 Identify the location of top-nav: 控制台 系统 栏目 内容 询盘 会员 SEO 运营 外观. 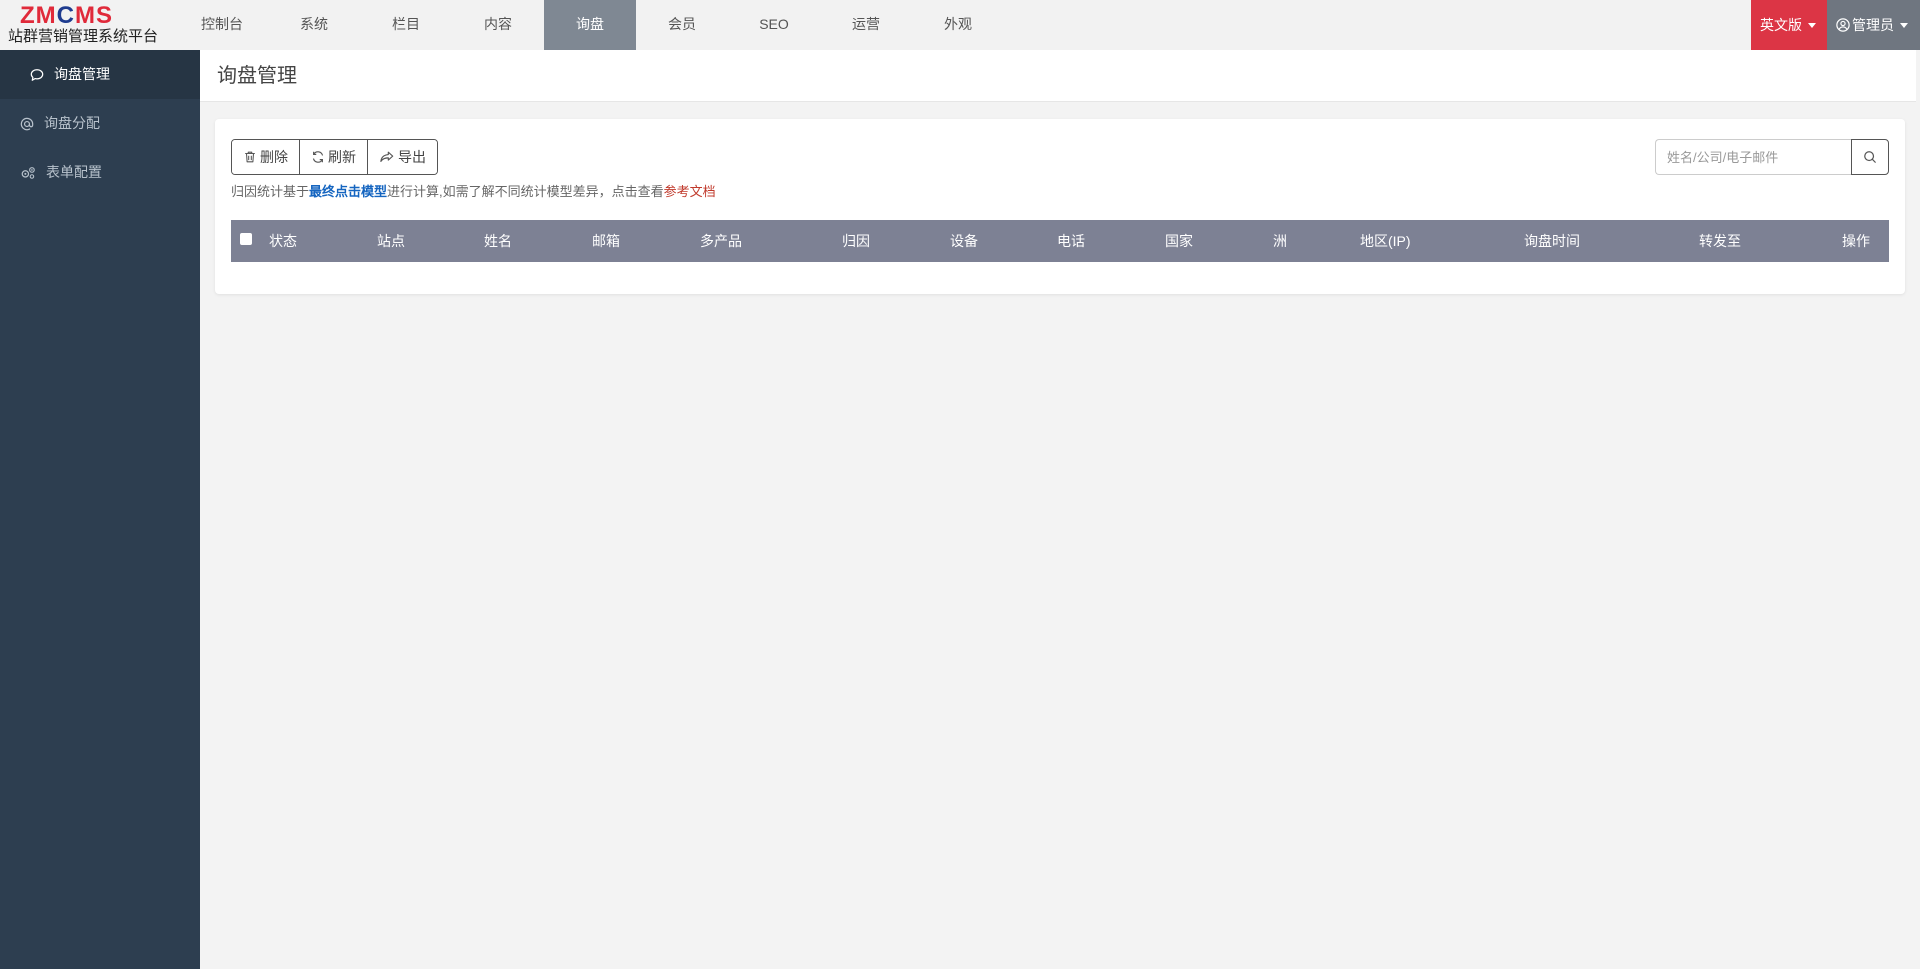
(590, 25).